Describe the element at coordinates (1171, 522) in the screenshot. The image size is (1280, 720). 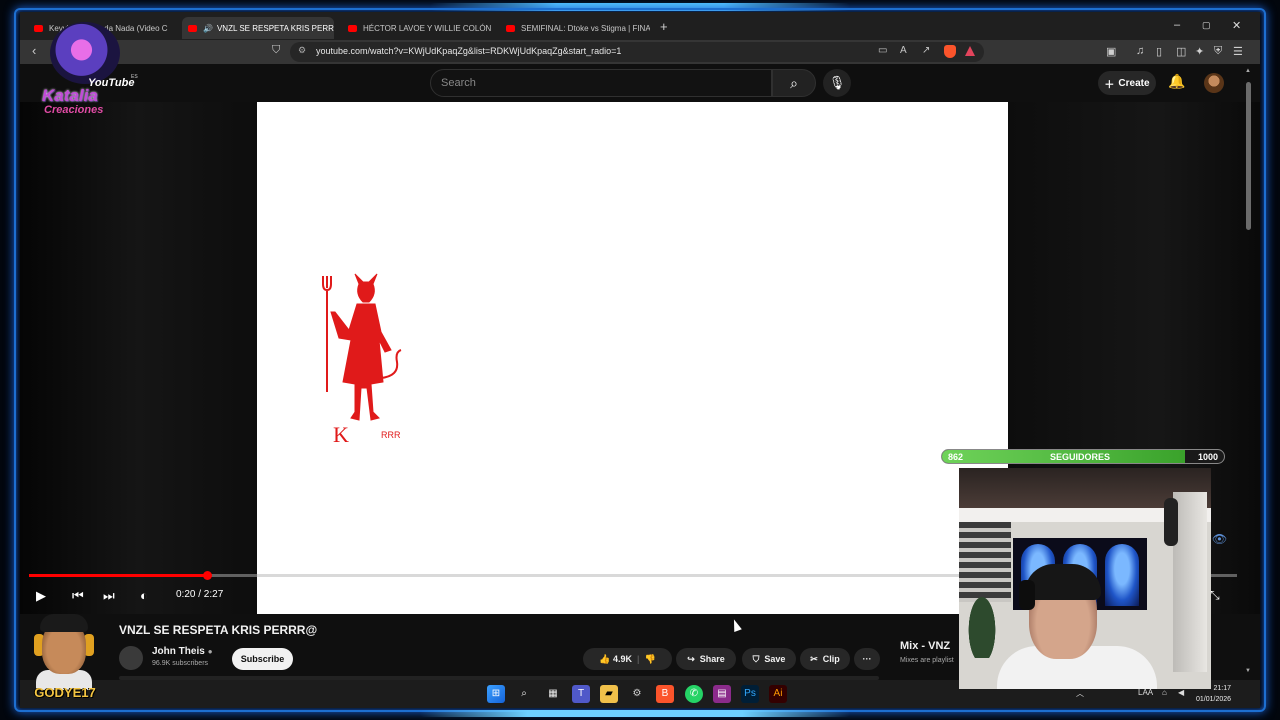
I see `webcam-microphone` at that location.